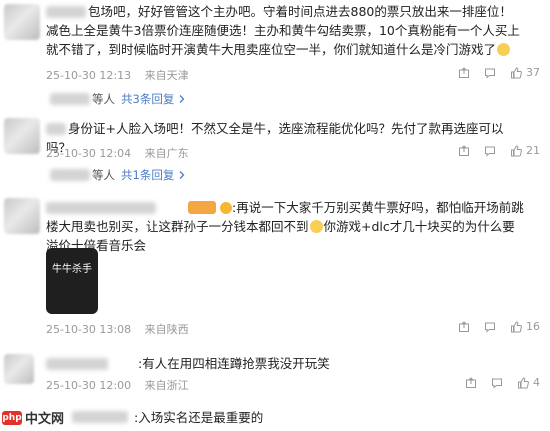  Describe the element at coordinates (533, 150) in the screenshot. I see `like-count: 21` at that location.